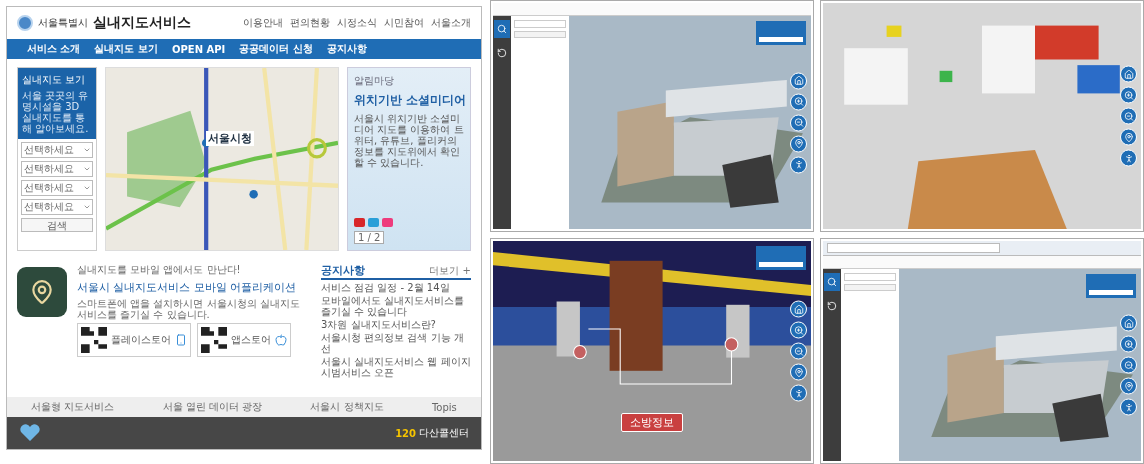 This screenshot has width=1144, height=464. I want to click on nav-item: 공공데이터 신청, so click(276, 49).